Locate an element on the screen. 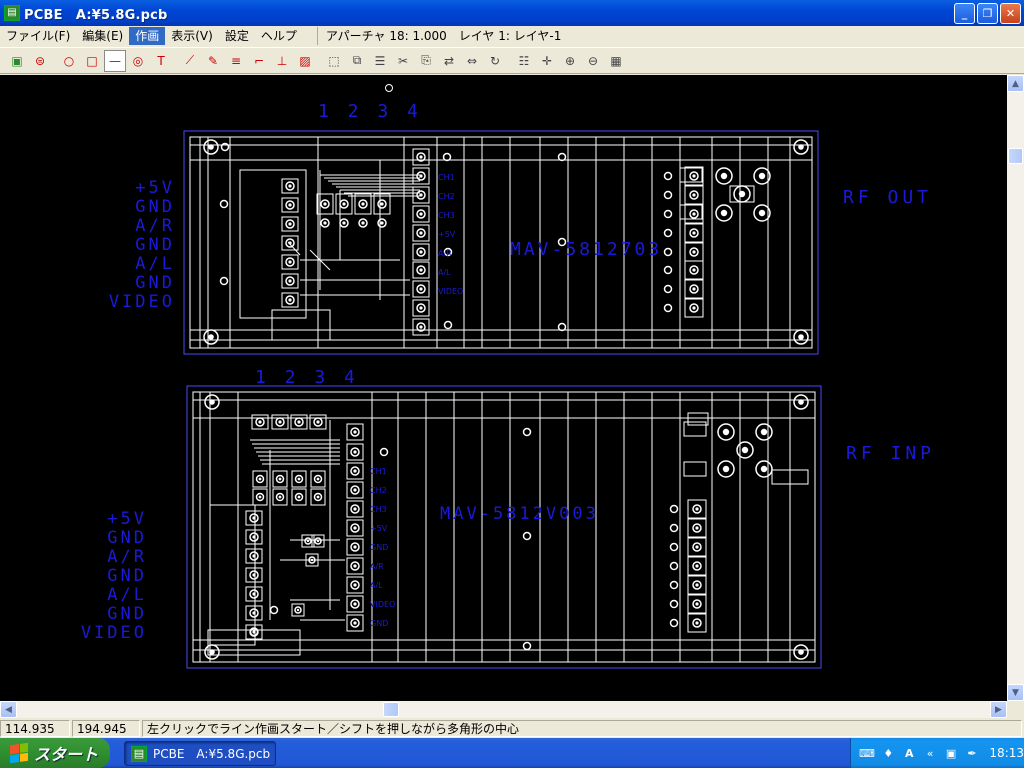  menu-item-5: 設定 is located at coordinates (237, 36).